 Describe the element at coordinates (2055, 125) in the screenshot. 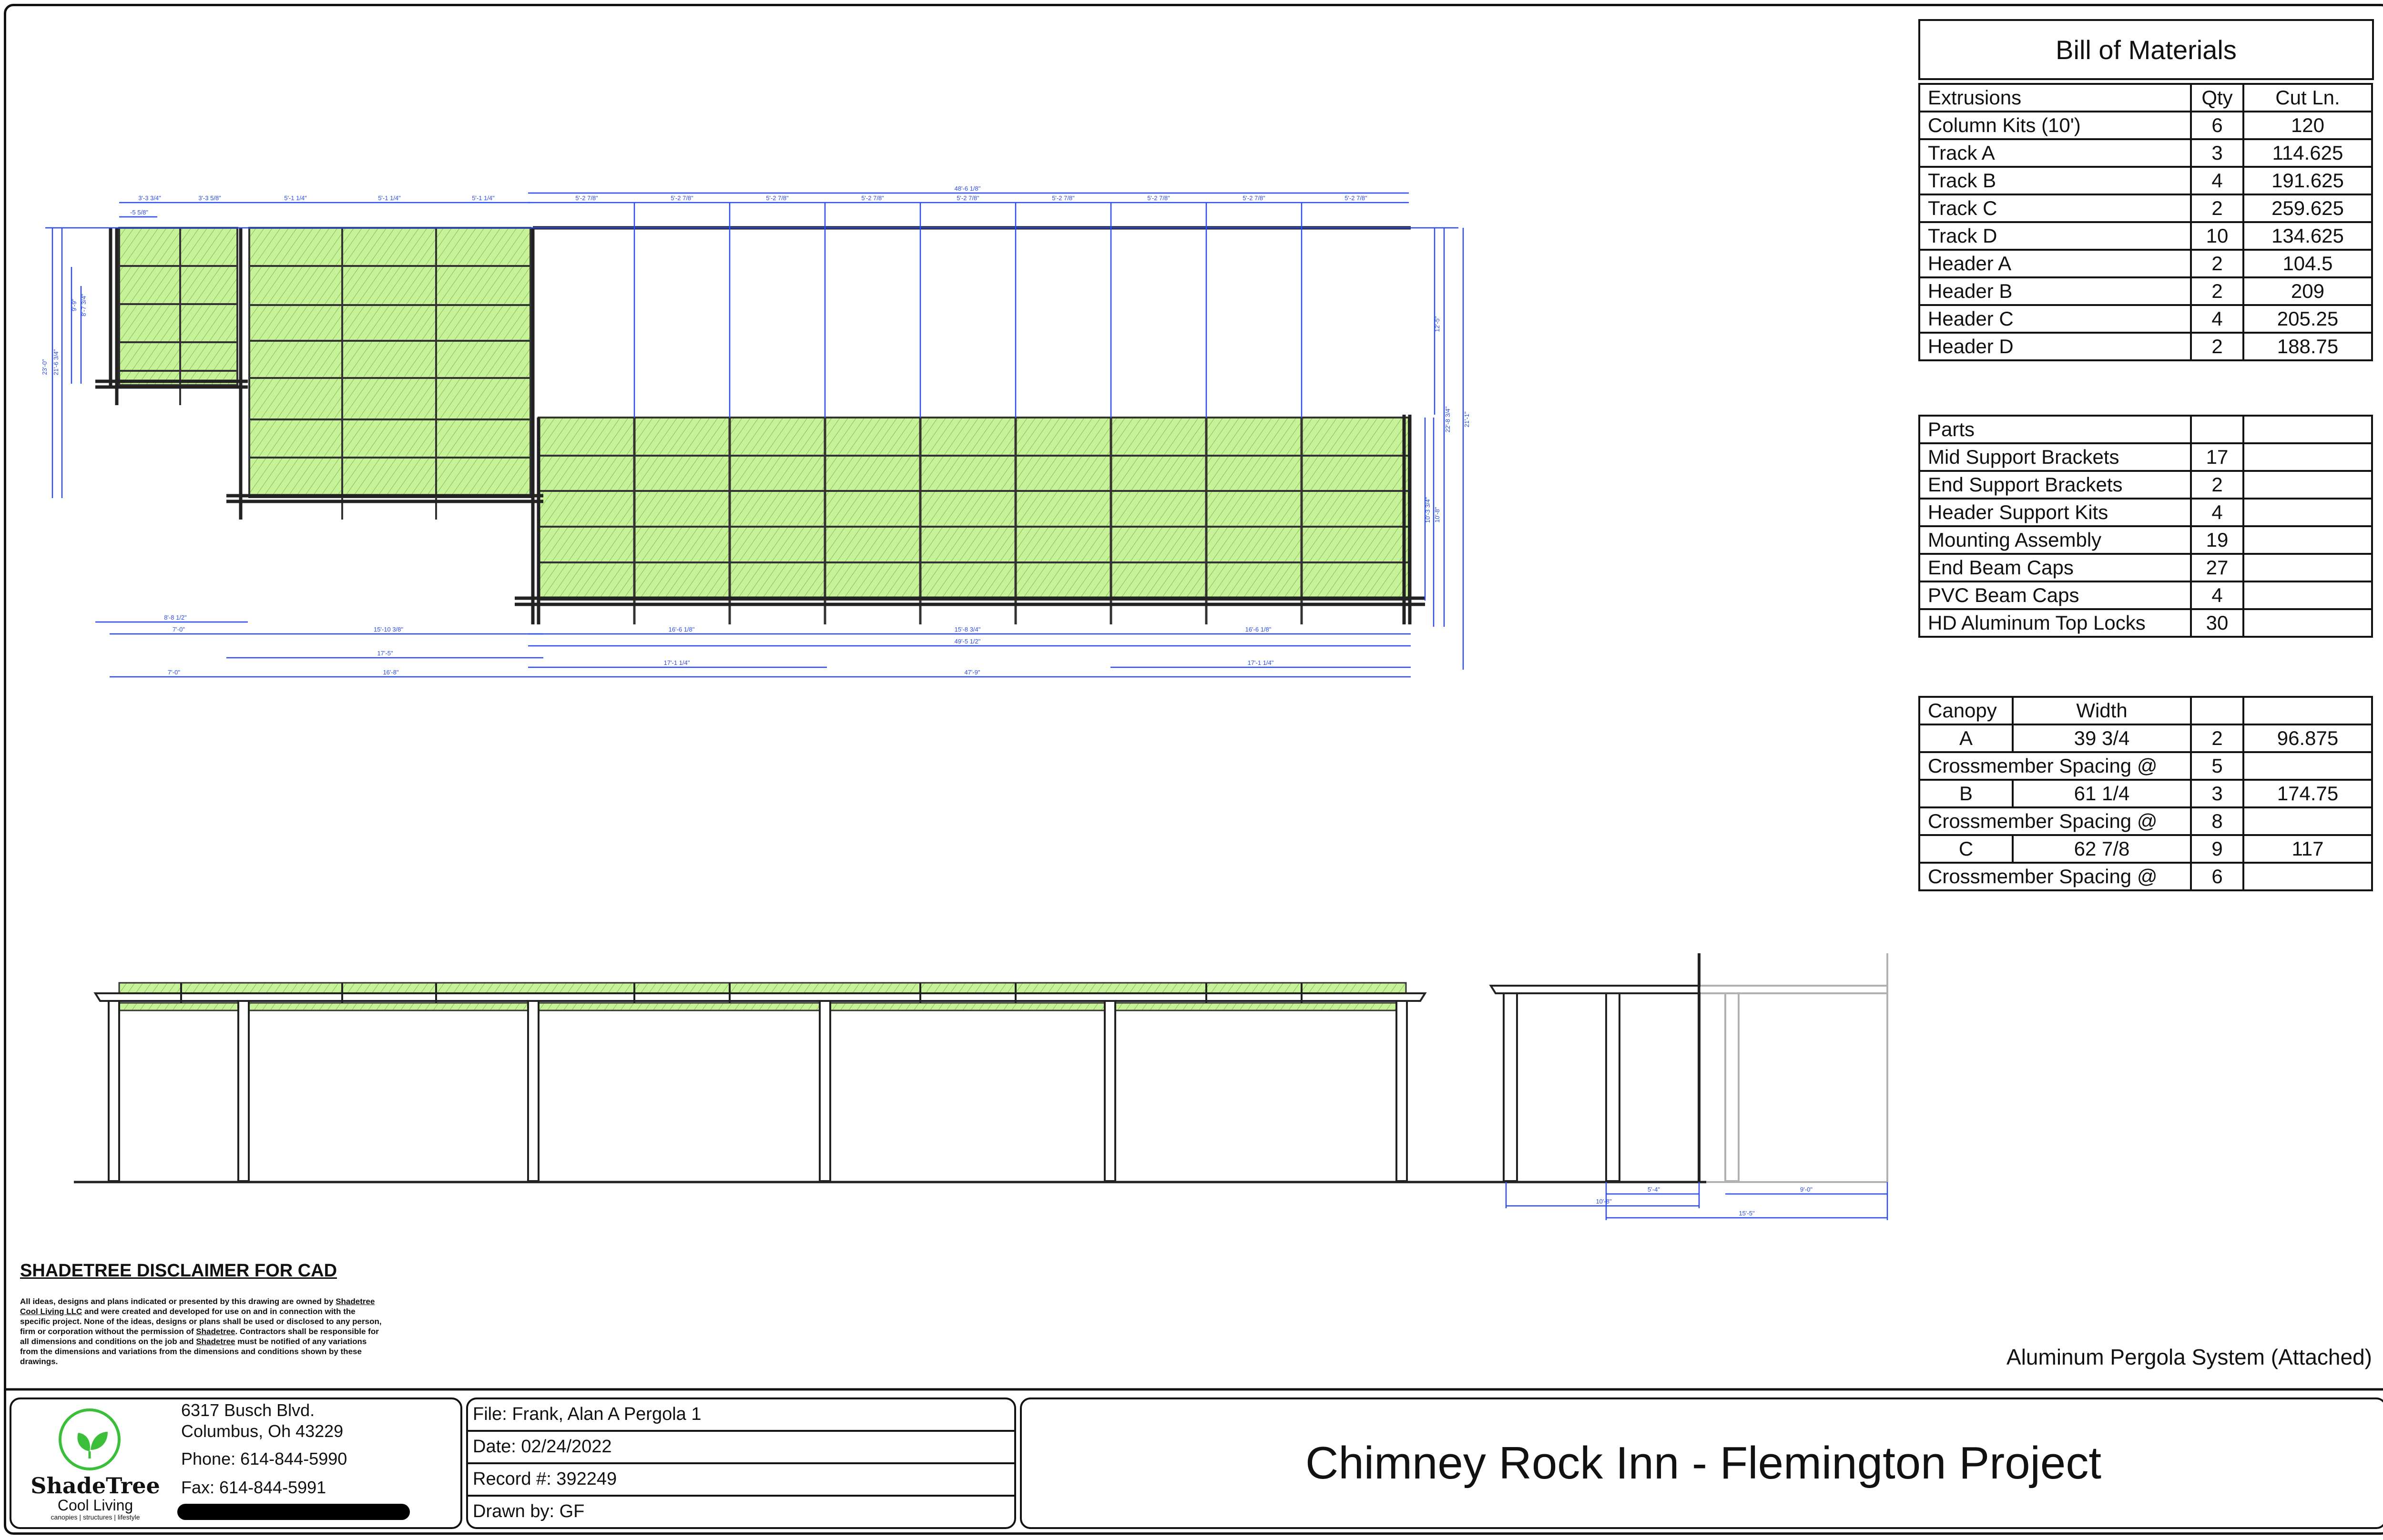

I see `extrusion-name: Column Kits (10')` at that location.